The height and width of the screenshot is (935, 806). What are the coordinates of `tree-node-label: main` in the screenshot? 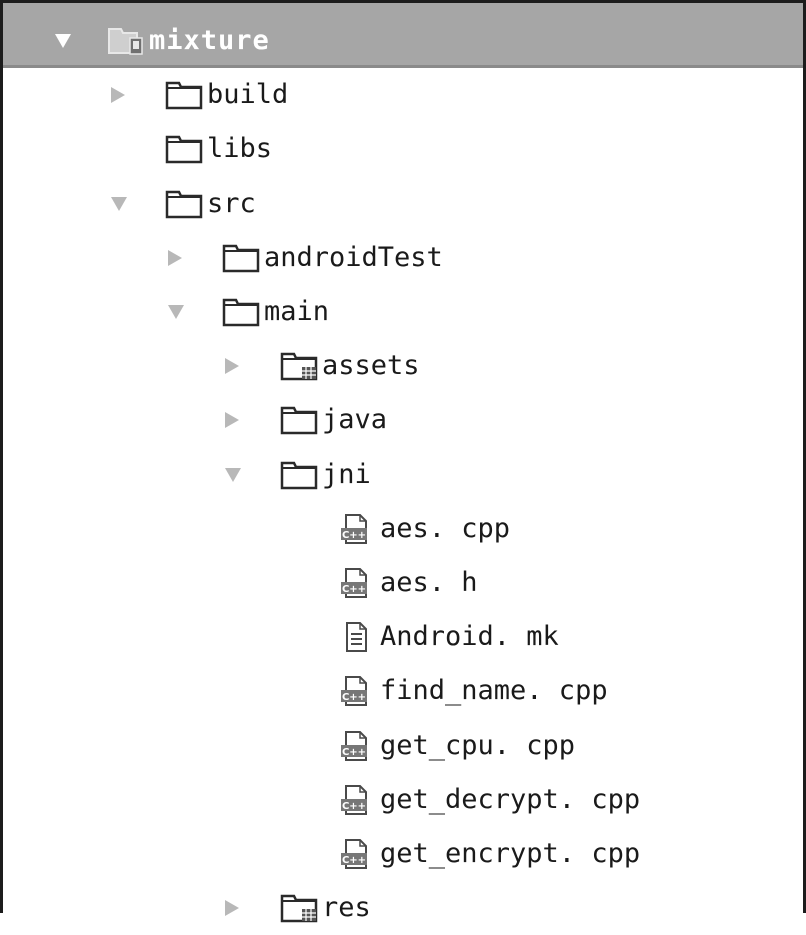 It's located at (297, 311).